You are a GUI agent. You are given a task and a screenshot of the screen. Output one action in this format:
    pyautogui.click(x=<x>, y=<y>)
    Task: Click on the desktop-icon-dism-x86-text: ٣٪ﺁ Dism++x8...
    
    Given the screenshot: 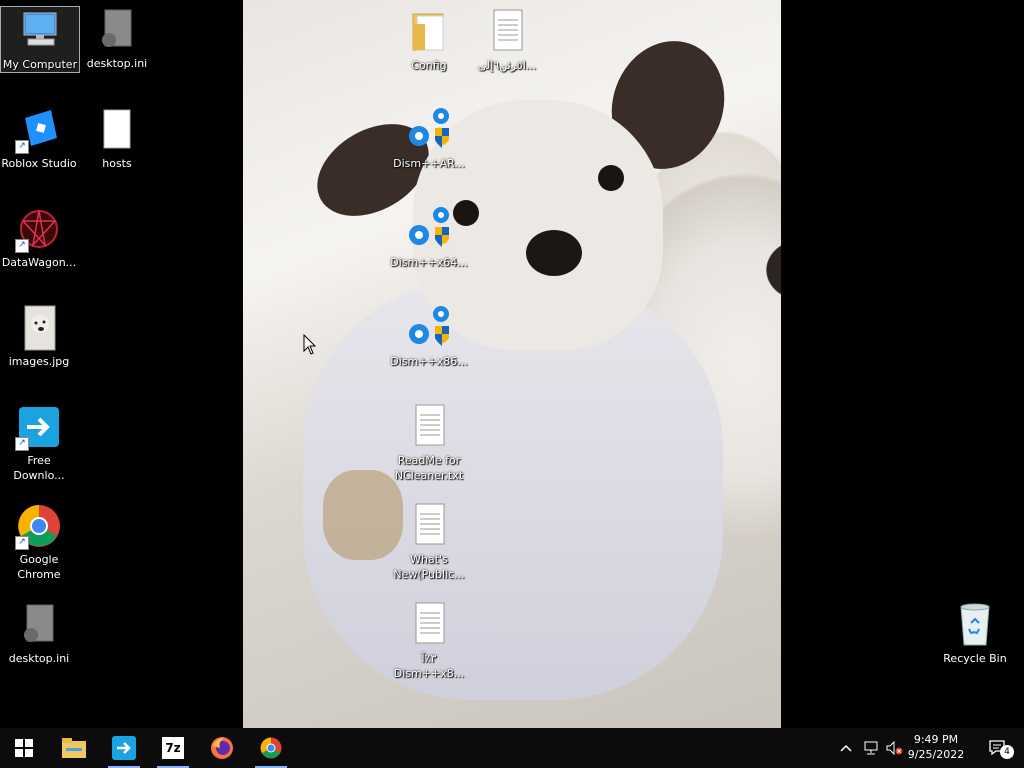 What is the action you would take?
    pyautogui.click(x=429, y=641)
    